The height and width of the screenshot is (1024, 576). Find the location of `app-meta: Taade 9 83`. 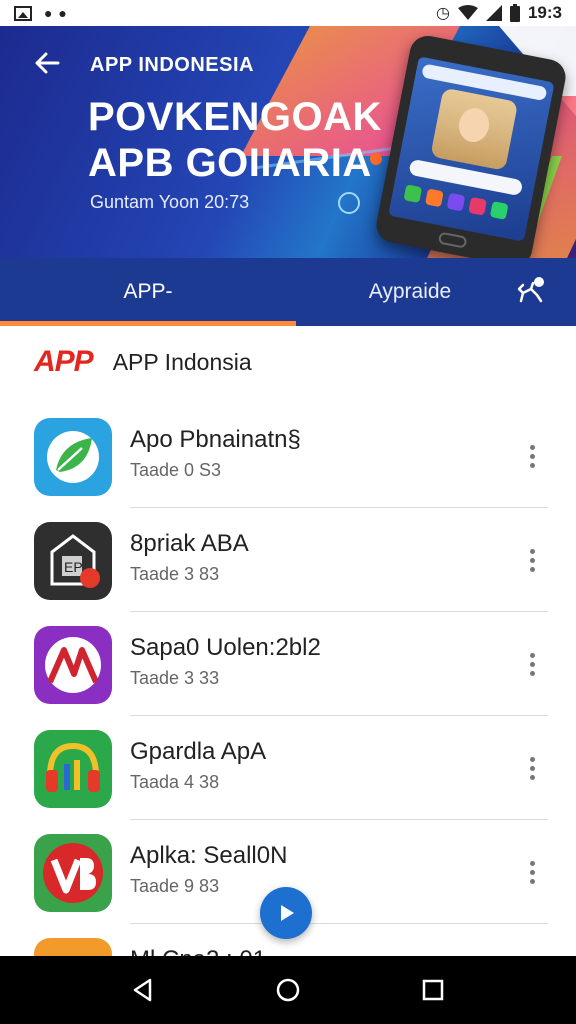

app-meta: Taade 9 83 is located at coordinates (175, 886).